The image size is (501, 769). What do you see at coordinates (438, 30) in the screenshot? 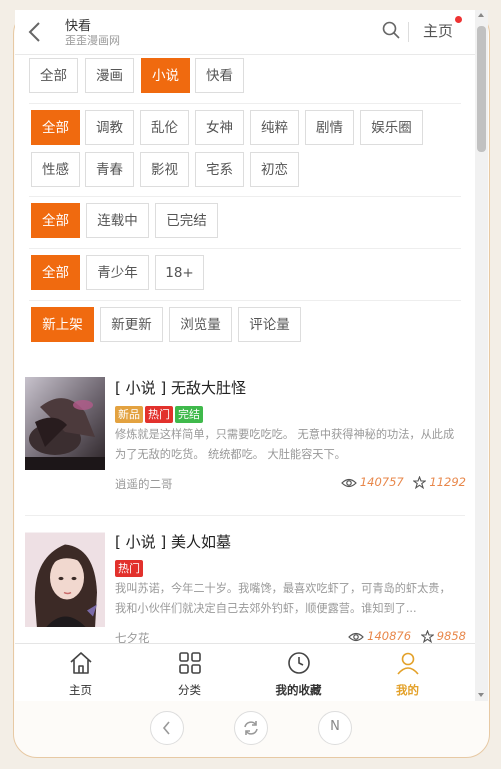
I see `home-button: 主页` at bounding box center [438, 30].